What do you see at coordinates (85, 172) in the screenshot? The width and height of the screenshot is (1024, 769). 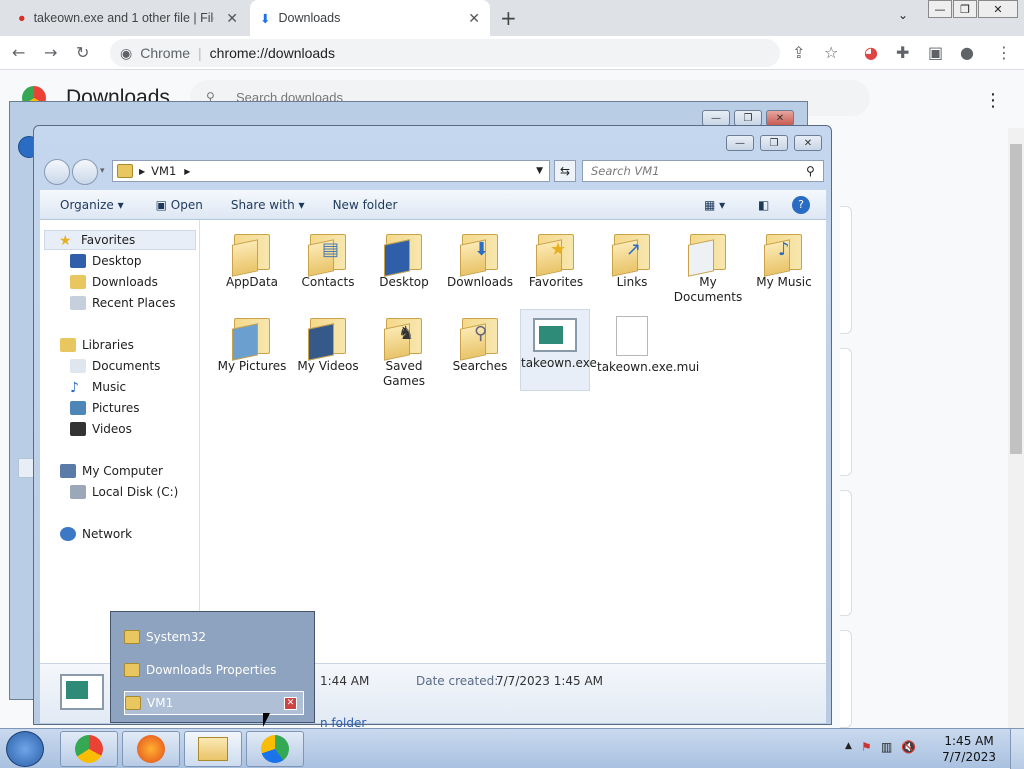 I see `forward-arrow-icon` at bounding box center [85, 172].